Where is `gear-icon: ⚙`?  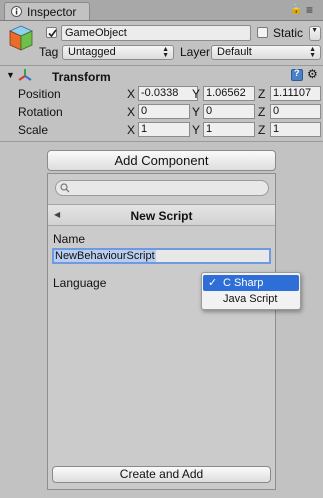 gear-icon: ⚙ is located at coordinates (312, 74).